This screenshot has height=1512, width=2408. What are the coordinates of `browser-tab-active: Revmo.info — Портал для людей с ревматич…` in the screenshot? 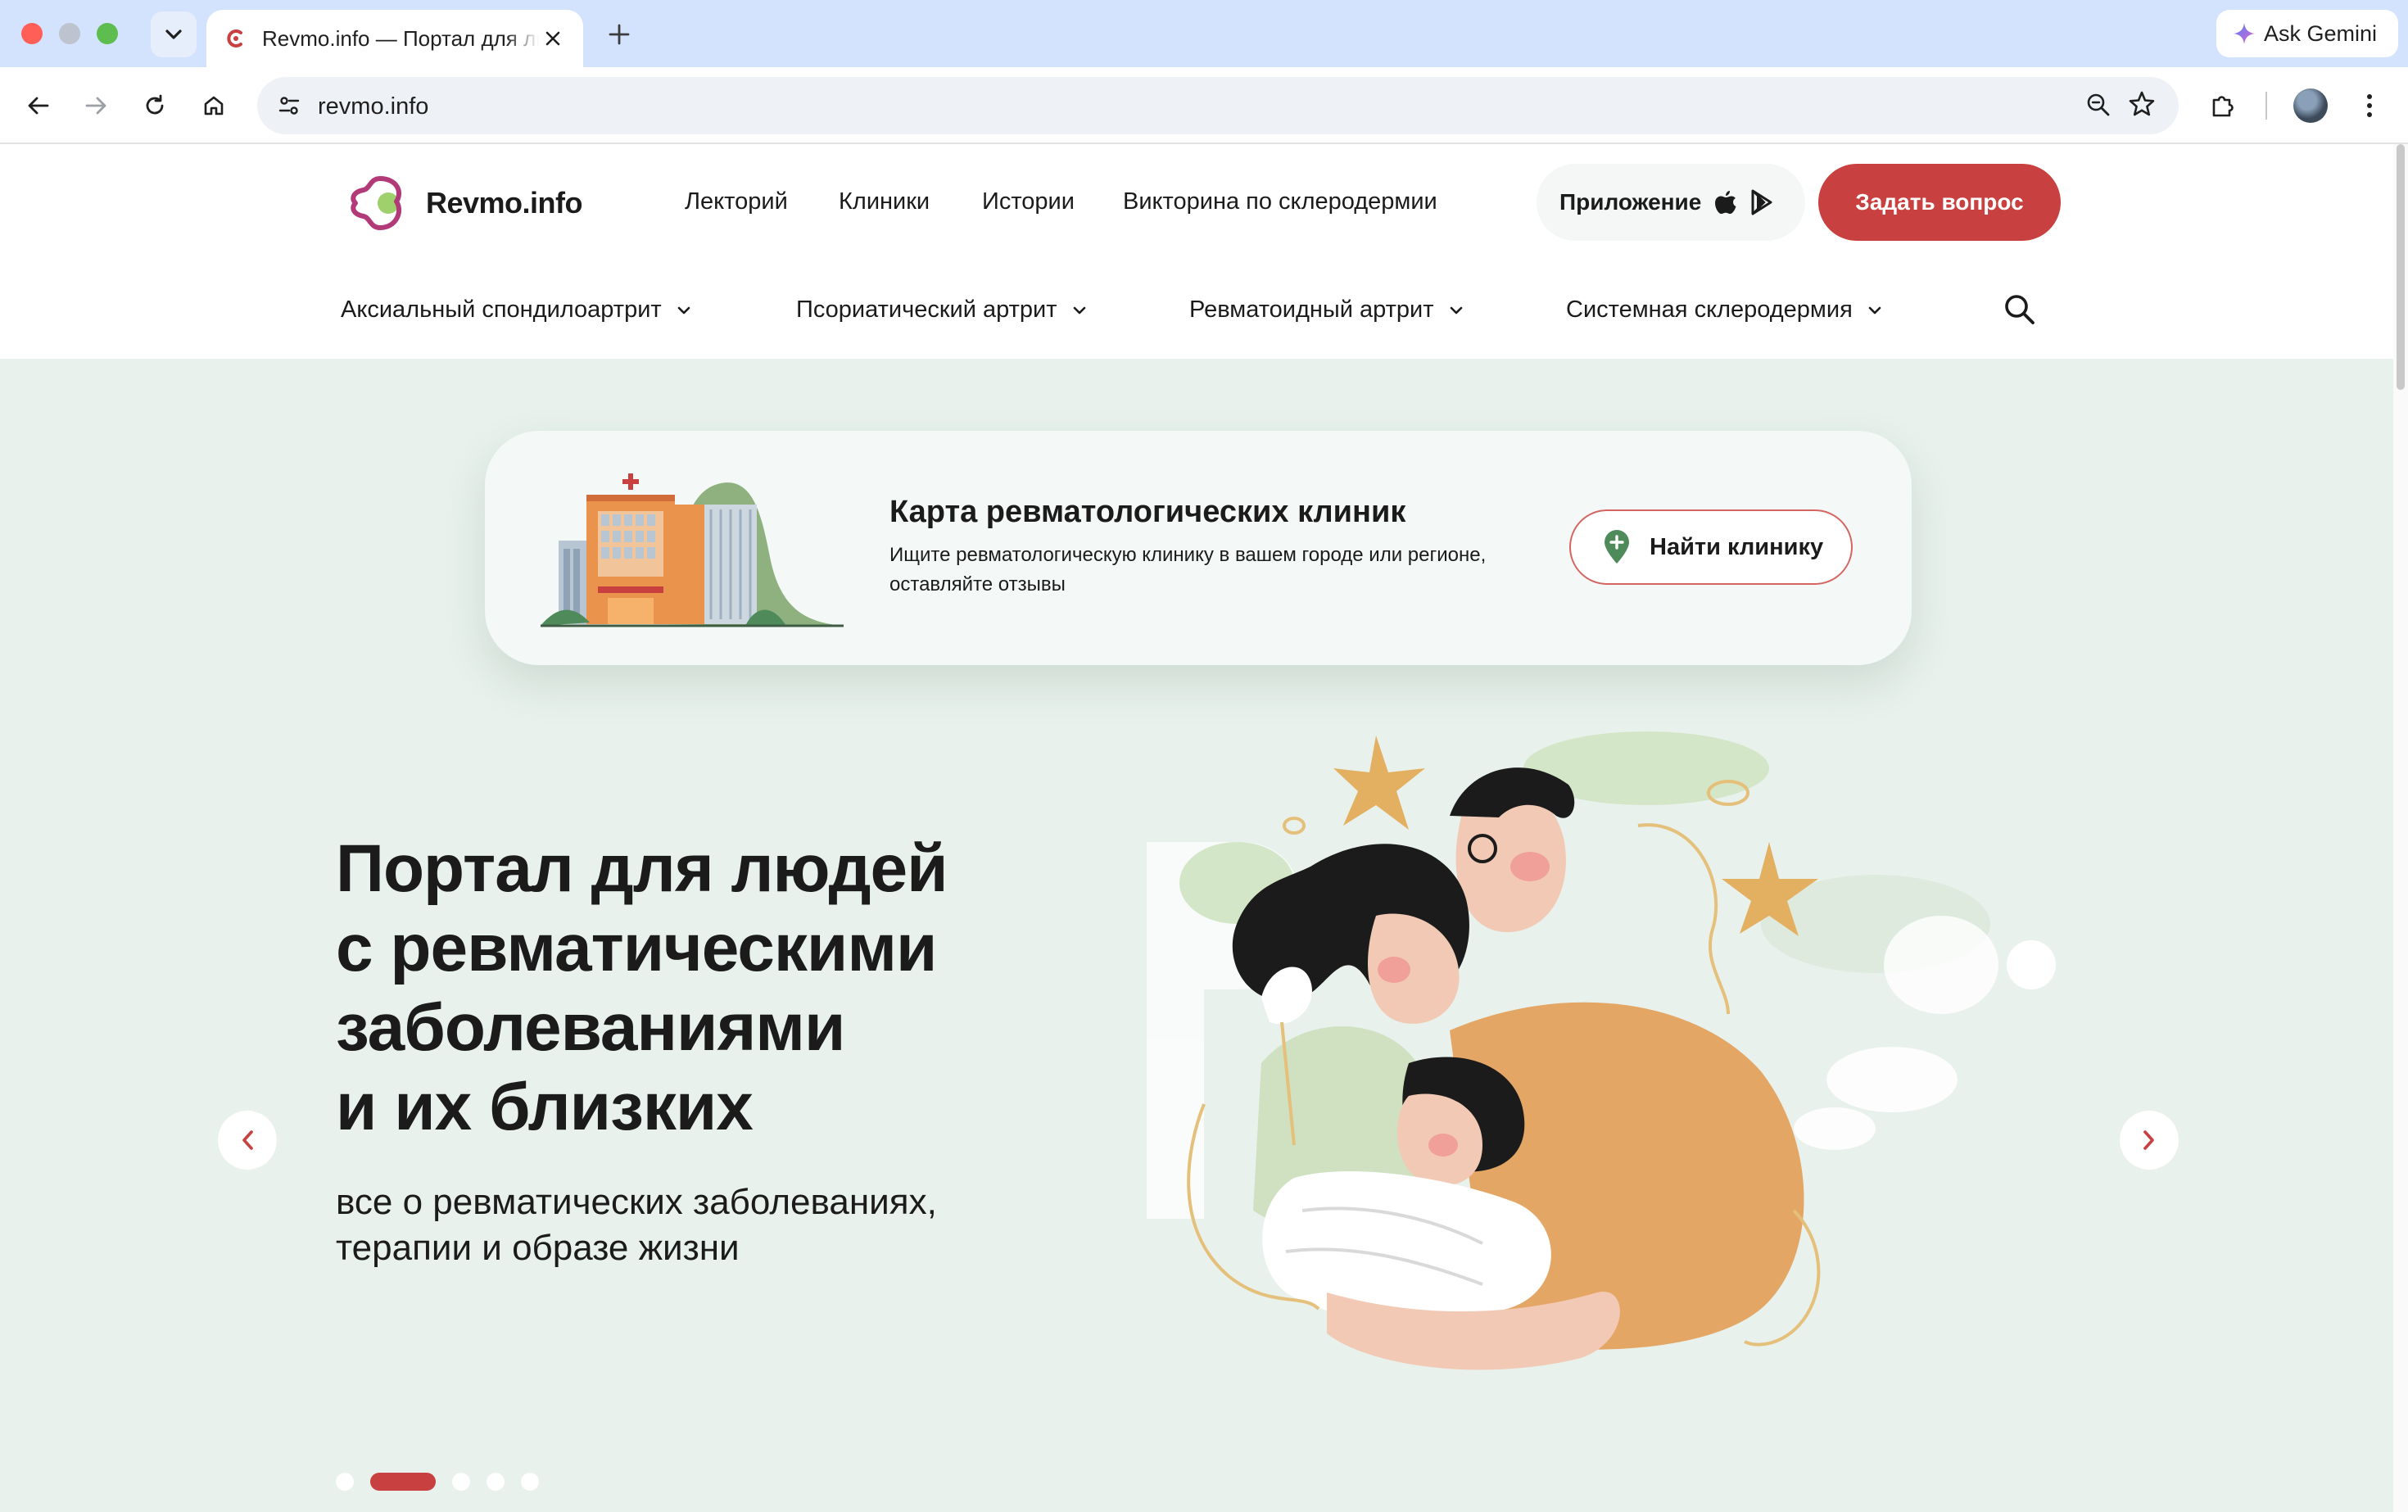 It's located at (394, 39).